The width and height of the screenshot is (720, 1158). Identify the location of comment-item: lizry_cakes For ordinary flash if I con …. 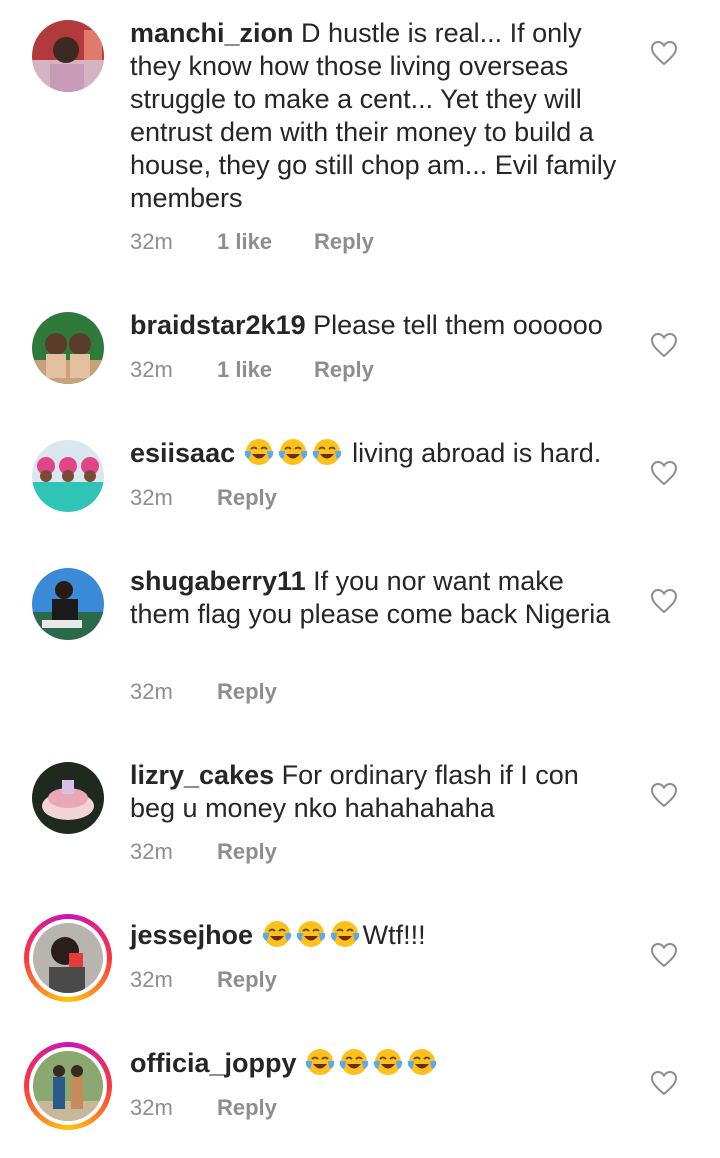
(360, 810).